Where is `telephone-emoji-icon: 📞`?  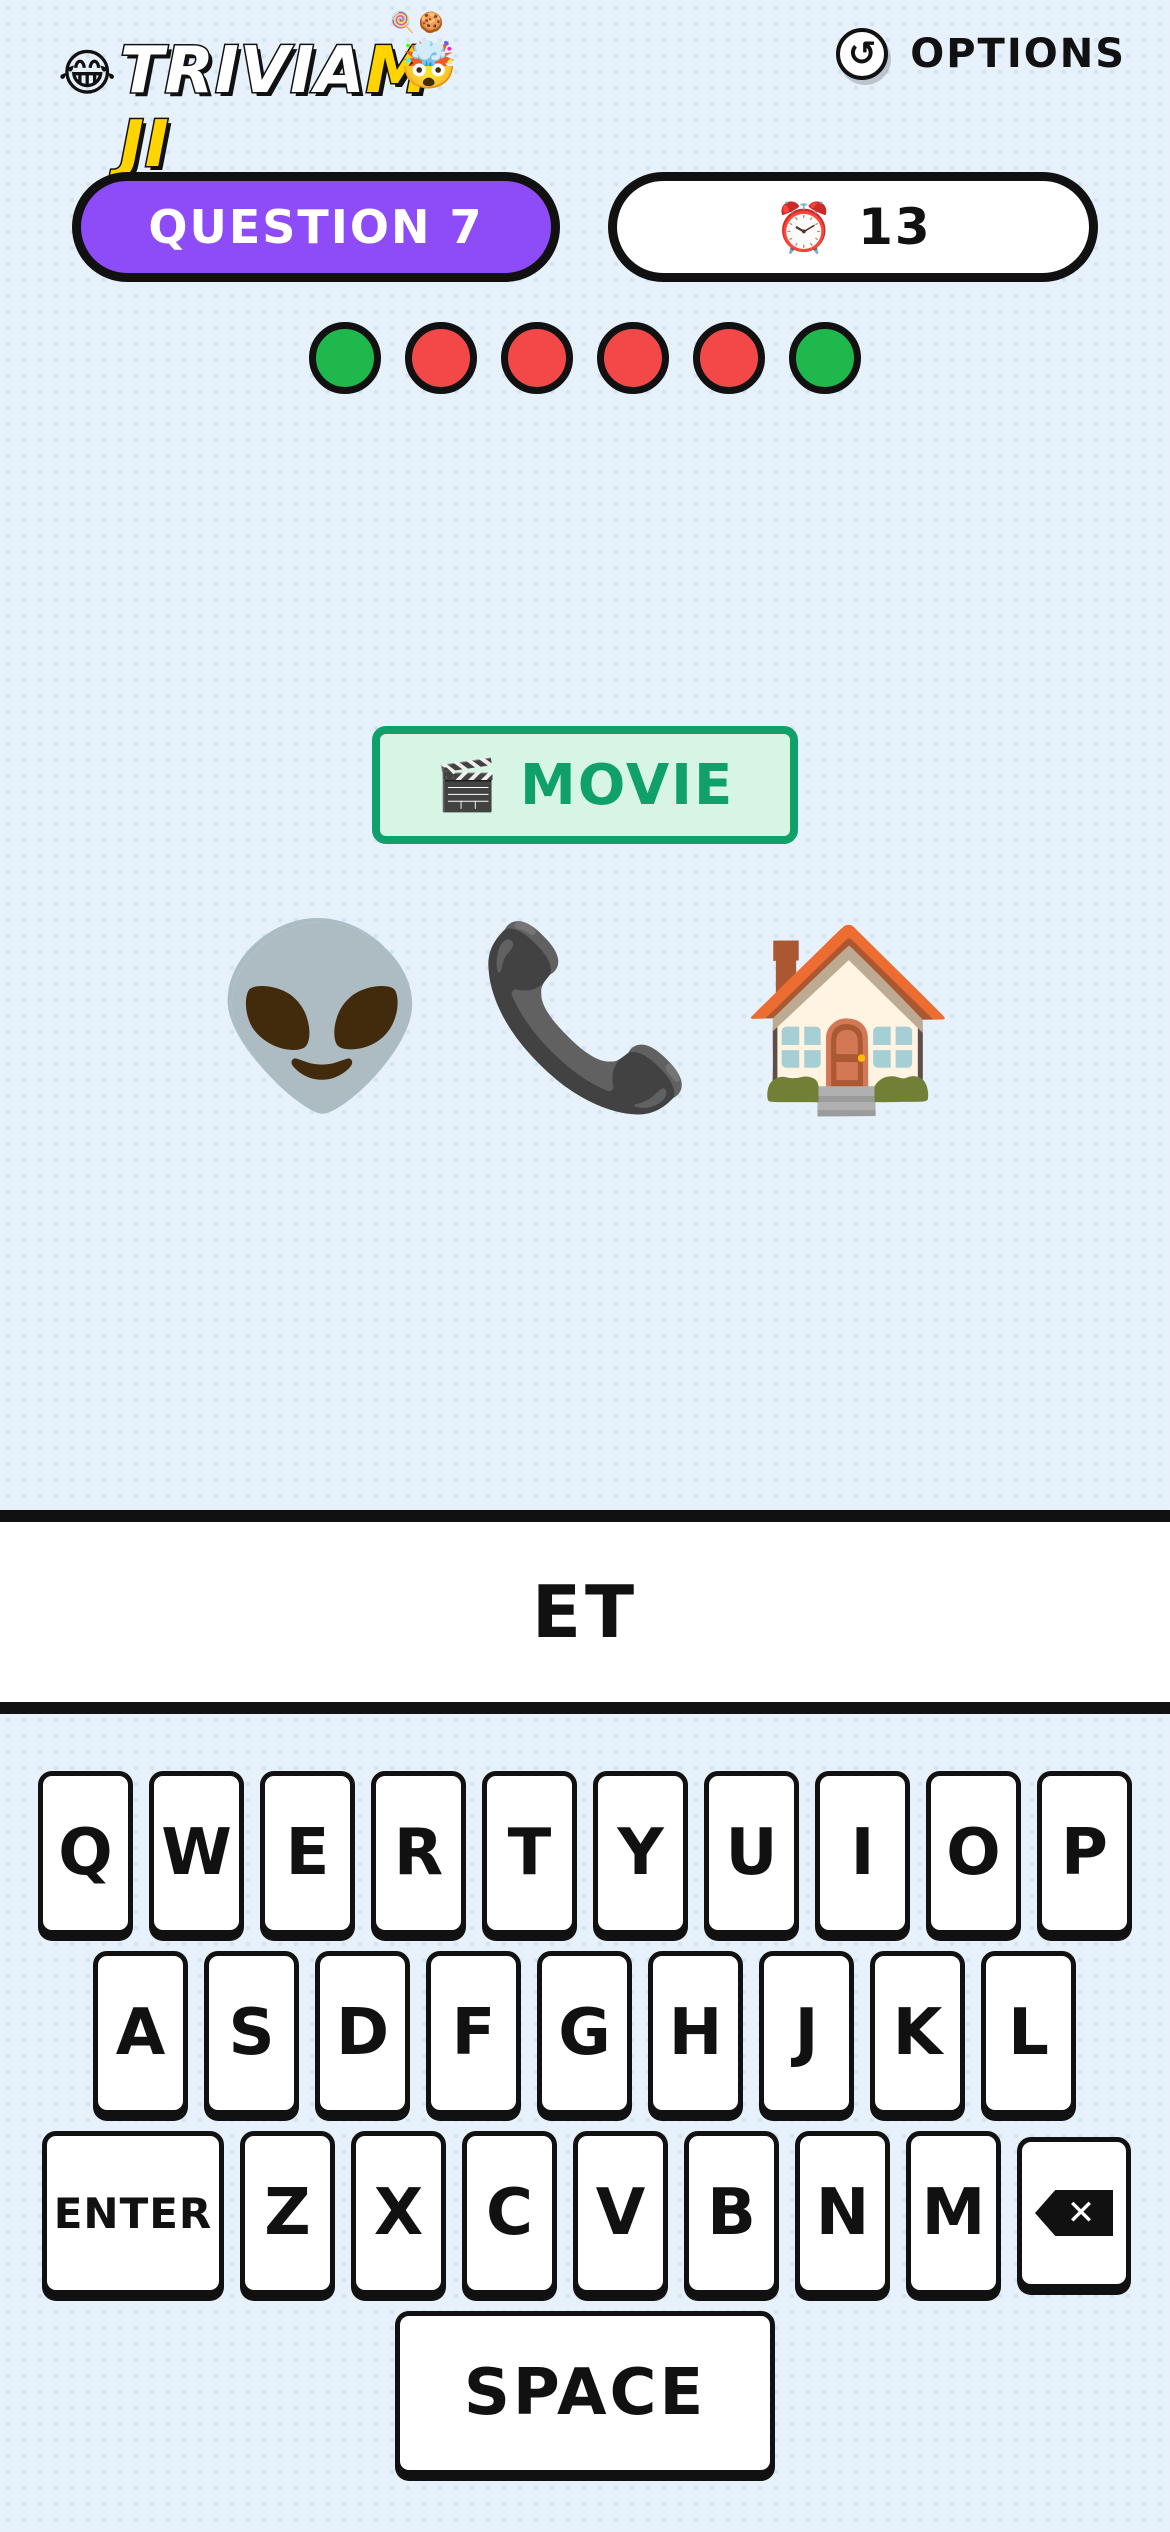
telephone-emoji-icon: 📞 is located at coordinates (585, 1017).